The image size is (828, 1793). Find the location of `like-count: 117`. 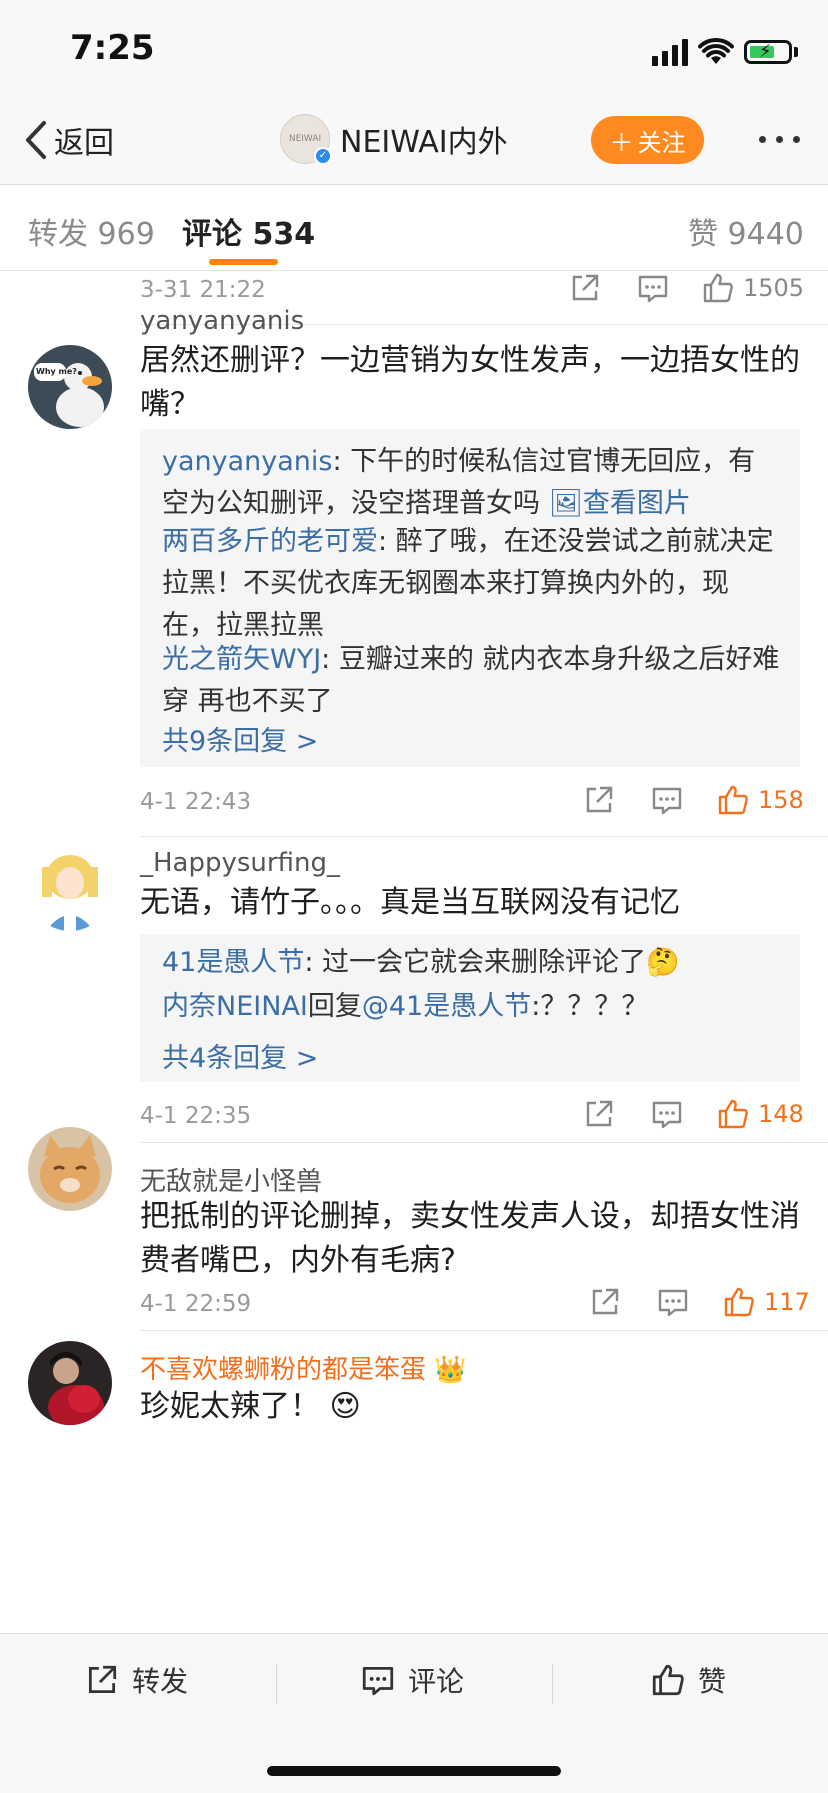

like-count: 117 is located at coordinates (787, 1302).